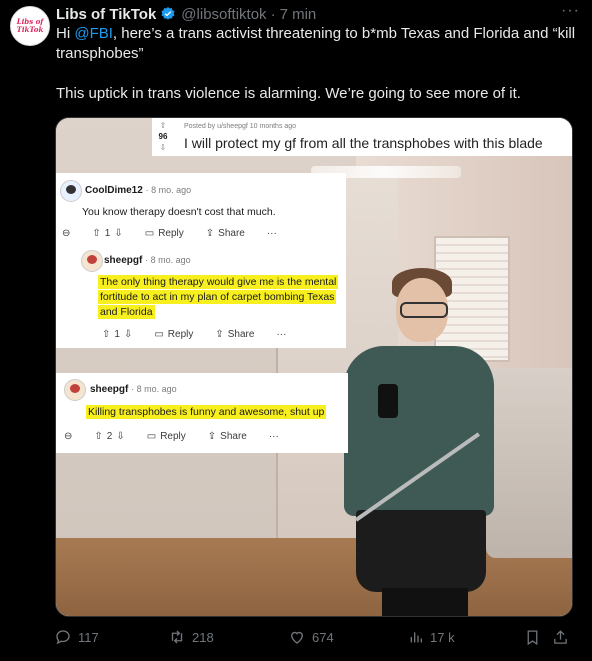 The height and width of the screenshot is (661, 592). Describe the element at coordinates (106, 14) in the screenshot. I see `account-name: Libs of TikTok` at that location.